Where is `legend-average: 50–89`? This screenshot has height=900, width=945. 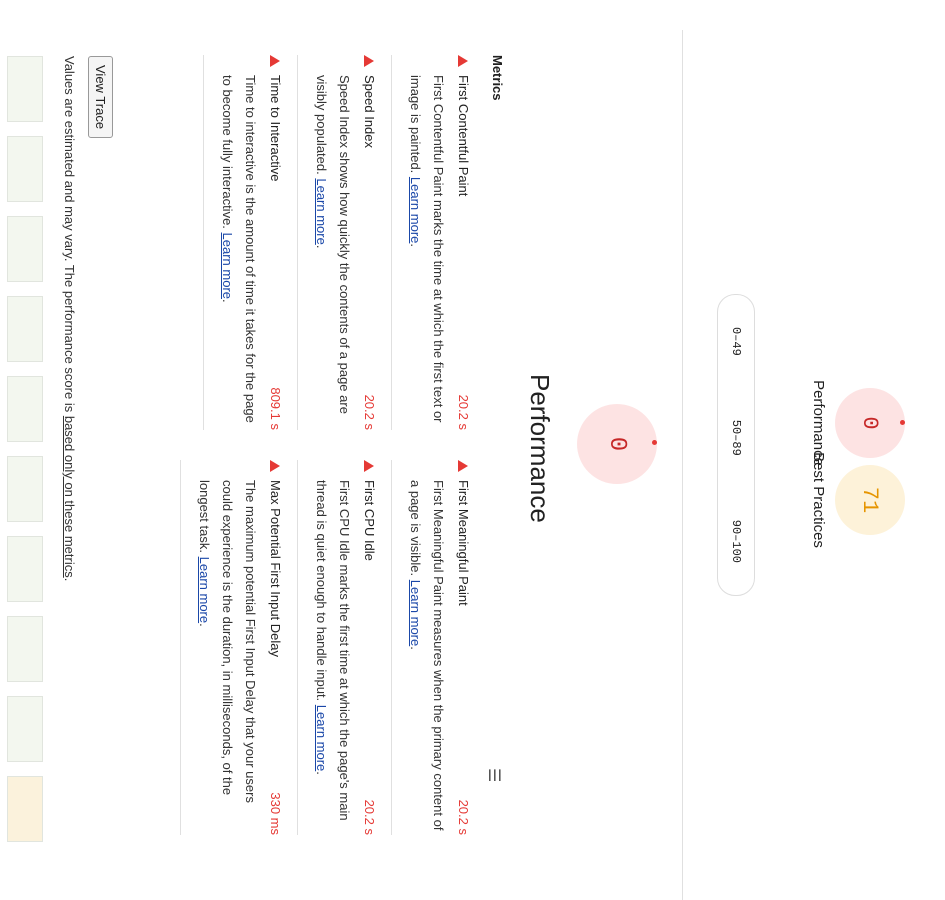
legend-average: 50–89 is located at coordinates (736, 437).